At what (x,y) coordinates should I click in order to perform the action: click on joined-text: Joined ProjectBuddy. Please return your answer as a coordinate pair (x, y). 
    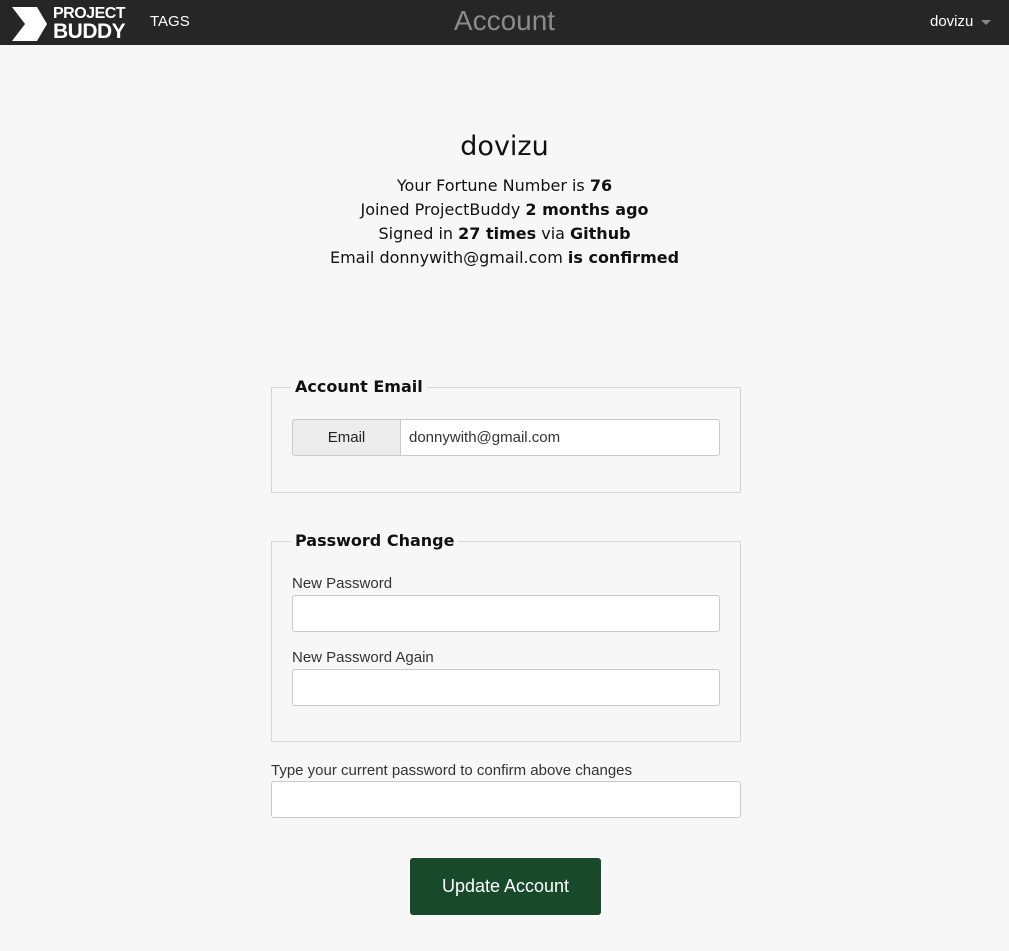
    Looking at the image, I should click on (443, 209).